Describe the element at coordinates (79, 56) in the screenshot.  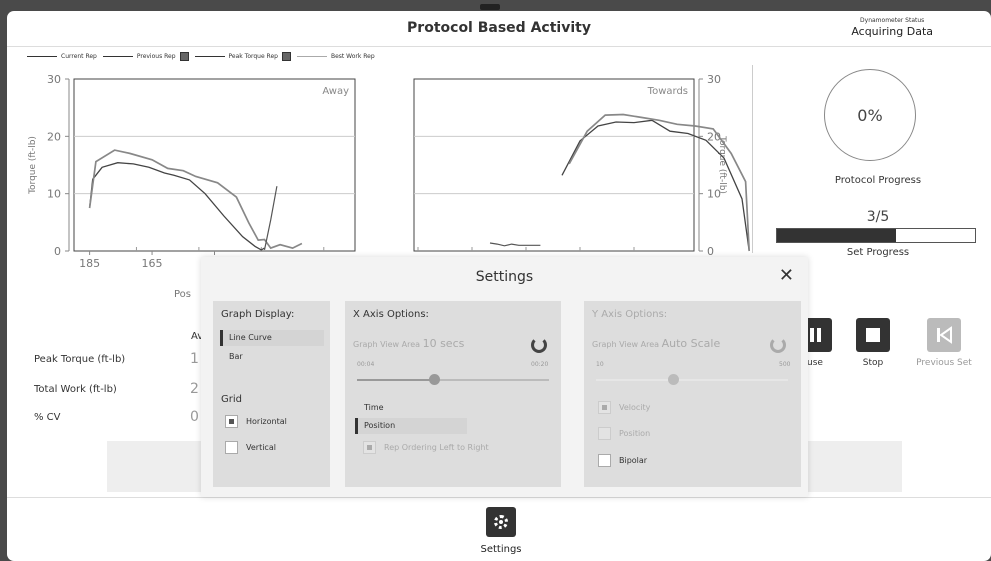
I see `legend-current-label: Current Rep` at that location.